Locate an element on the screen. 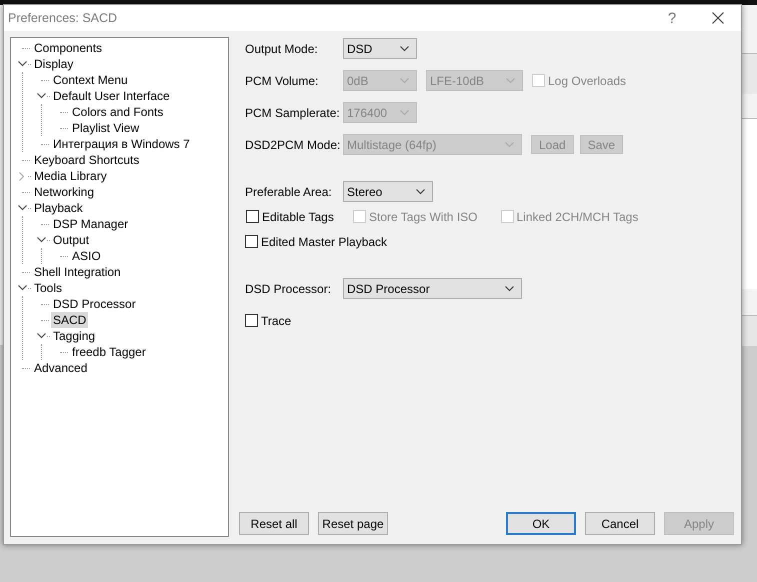  field-label: PCM Samplerate: is located at coordinates (293, 113).